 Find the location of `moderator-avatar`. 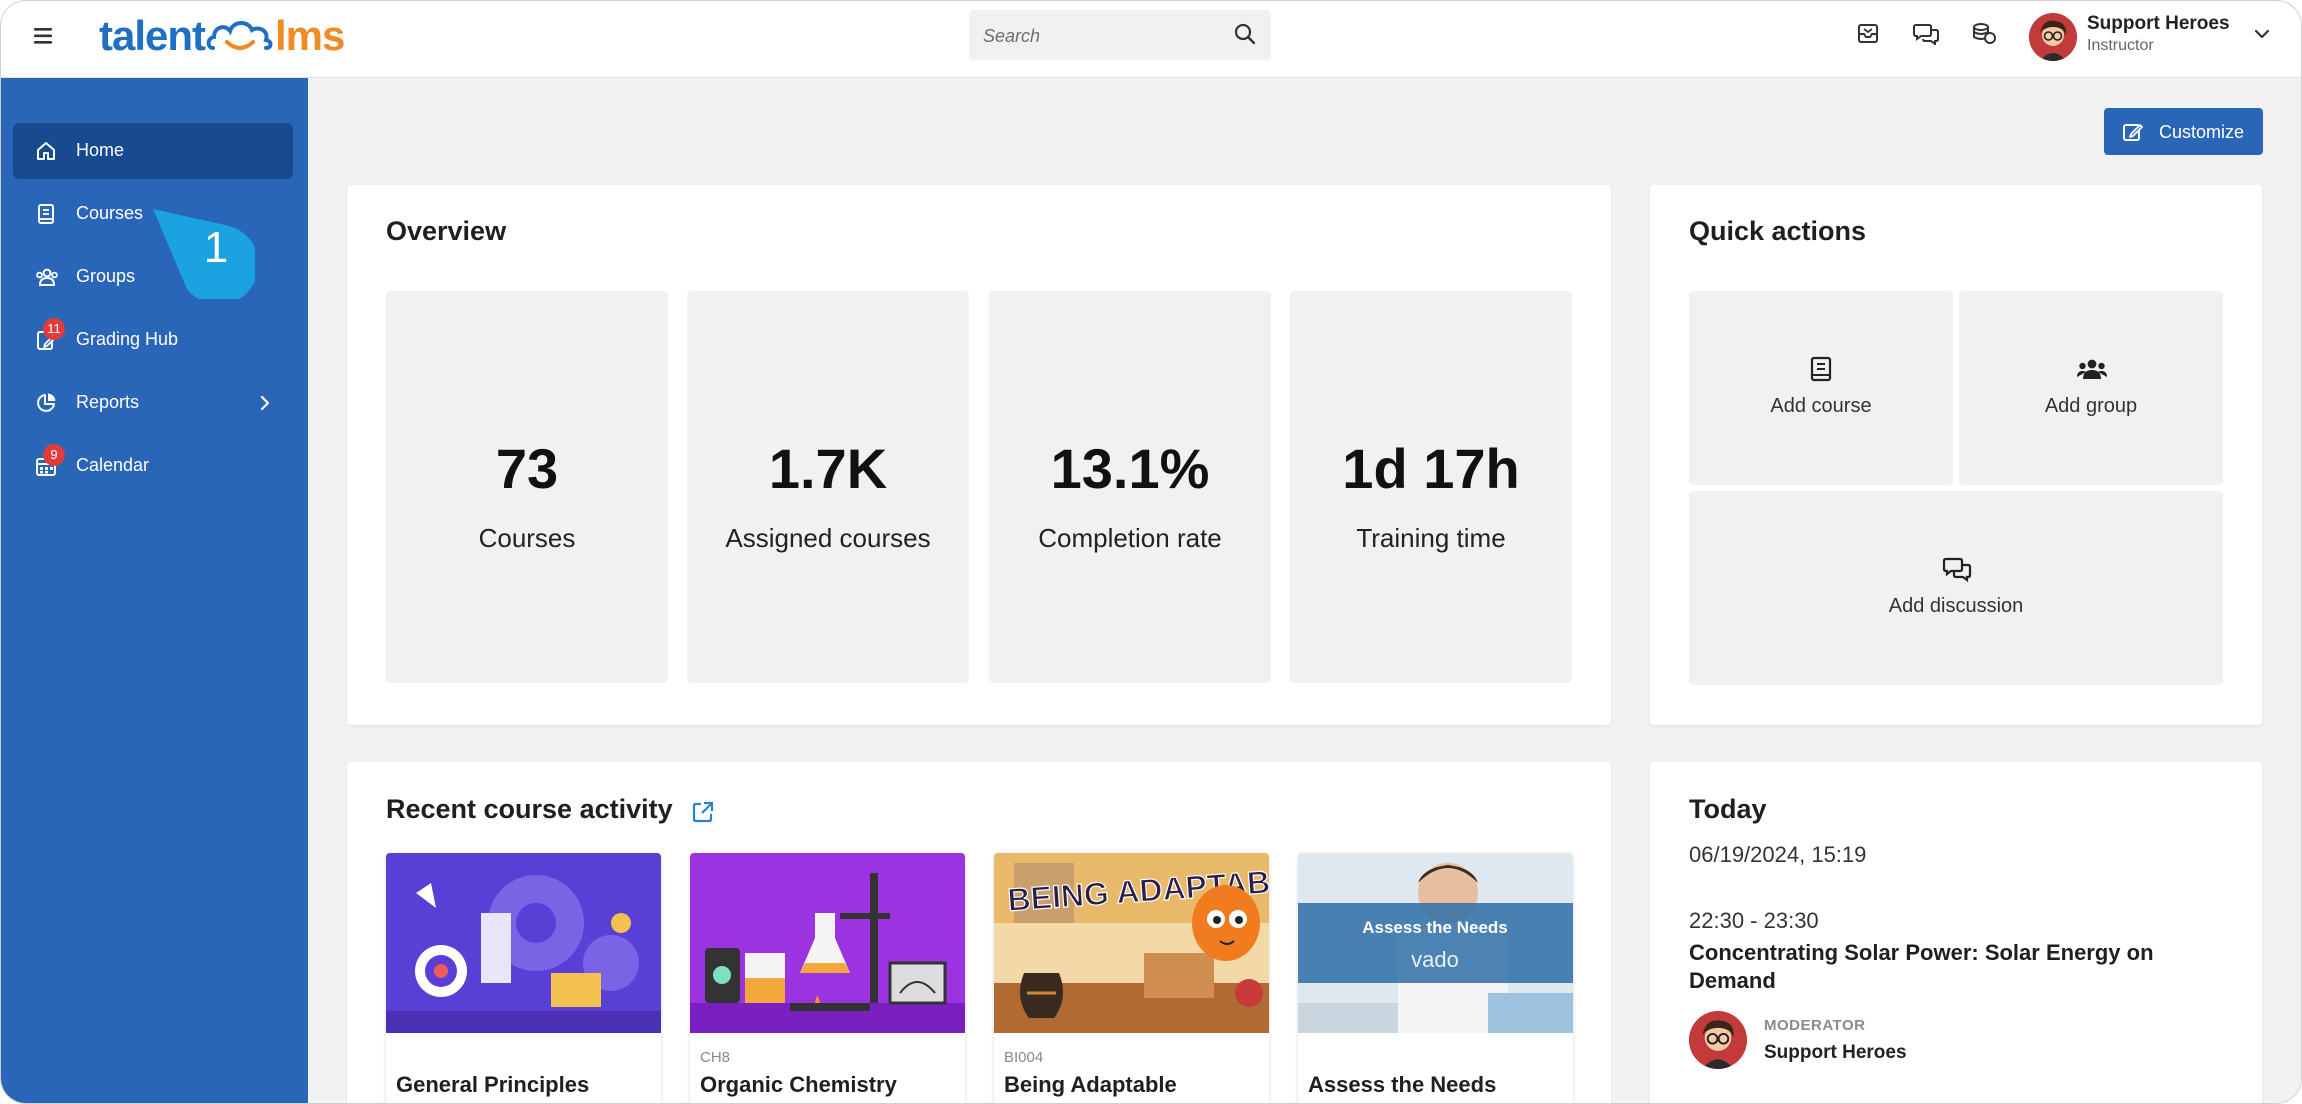

moderator-avatar is located at coordinates (1718, 1040).